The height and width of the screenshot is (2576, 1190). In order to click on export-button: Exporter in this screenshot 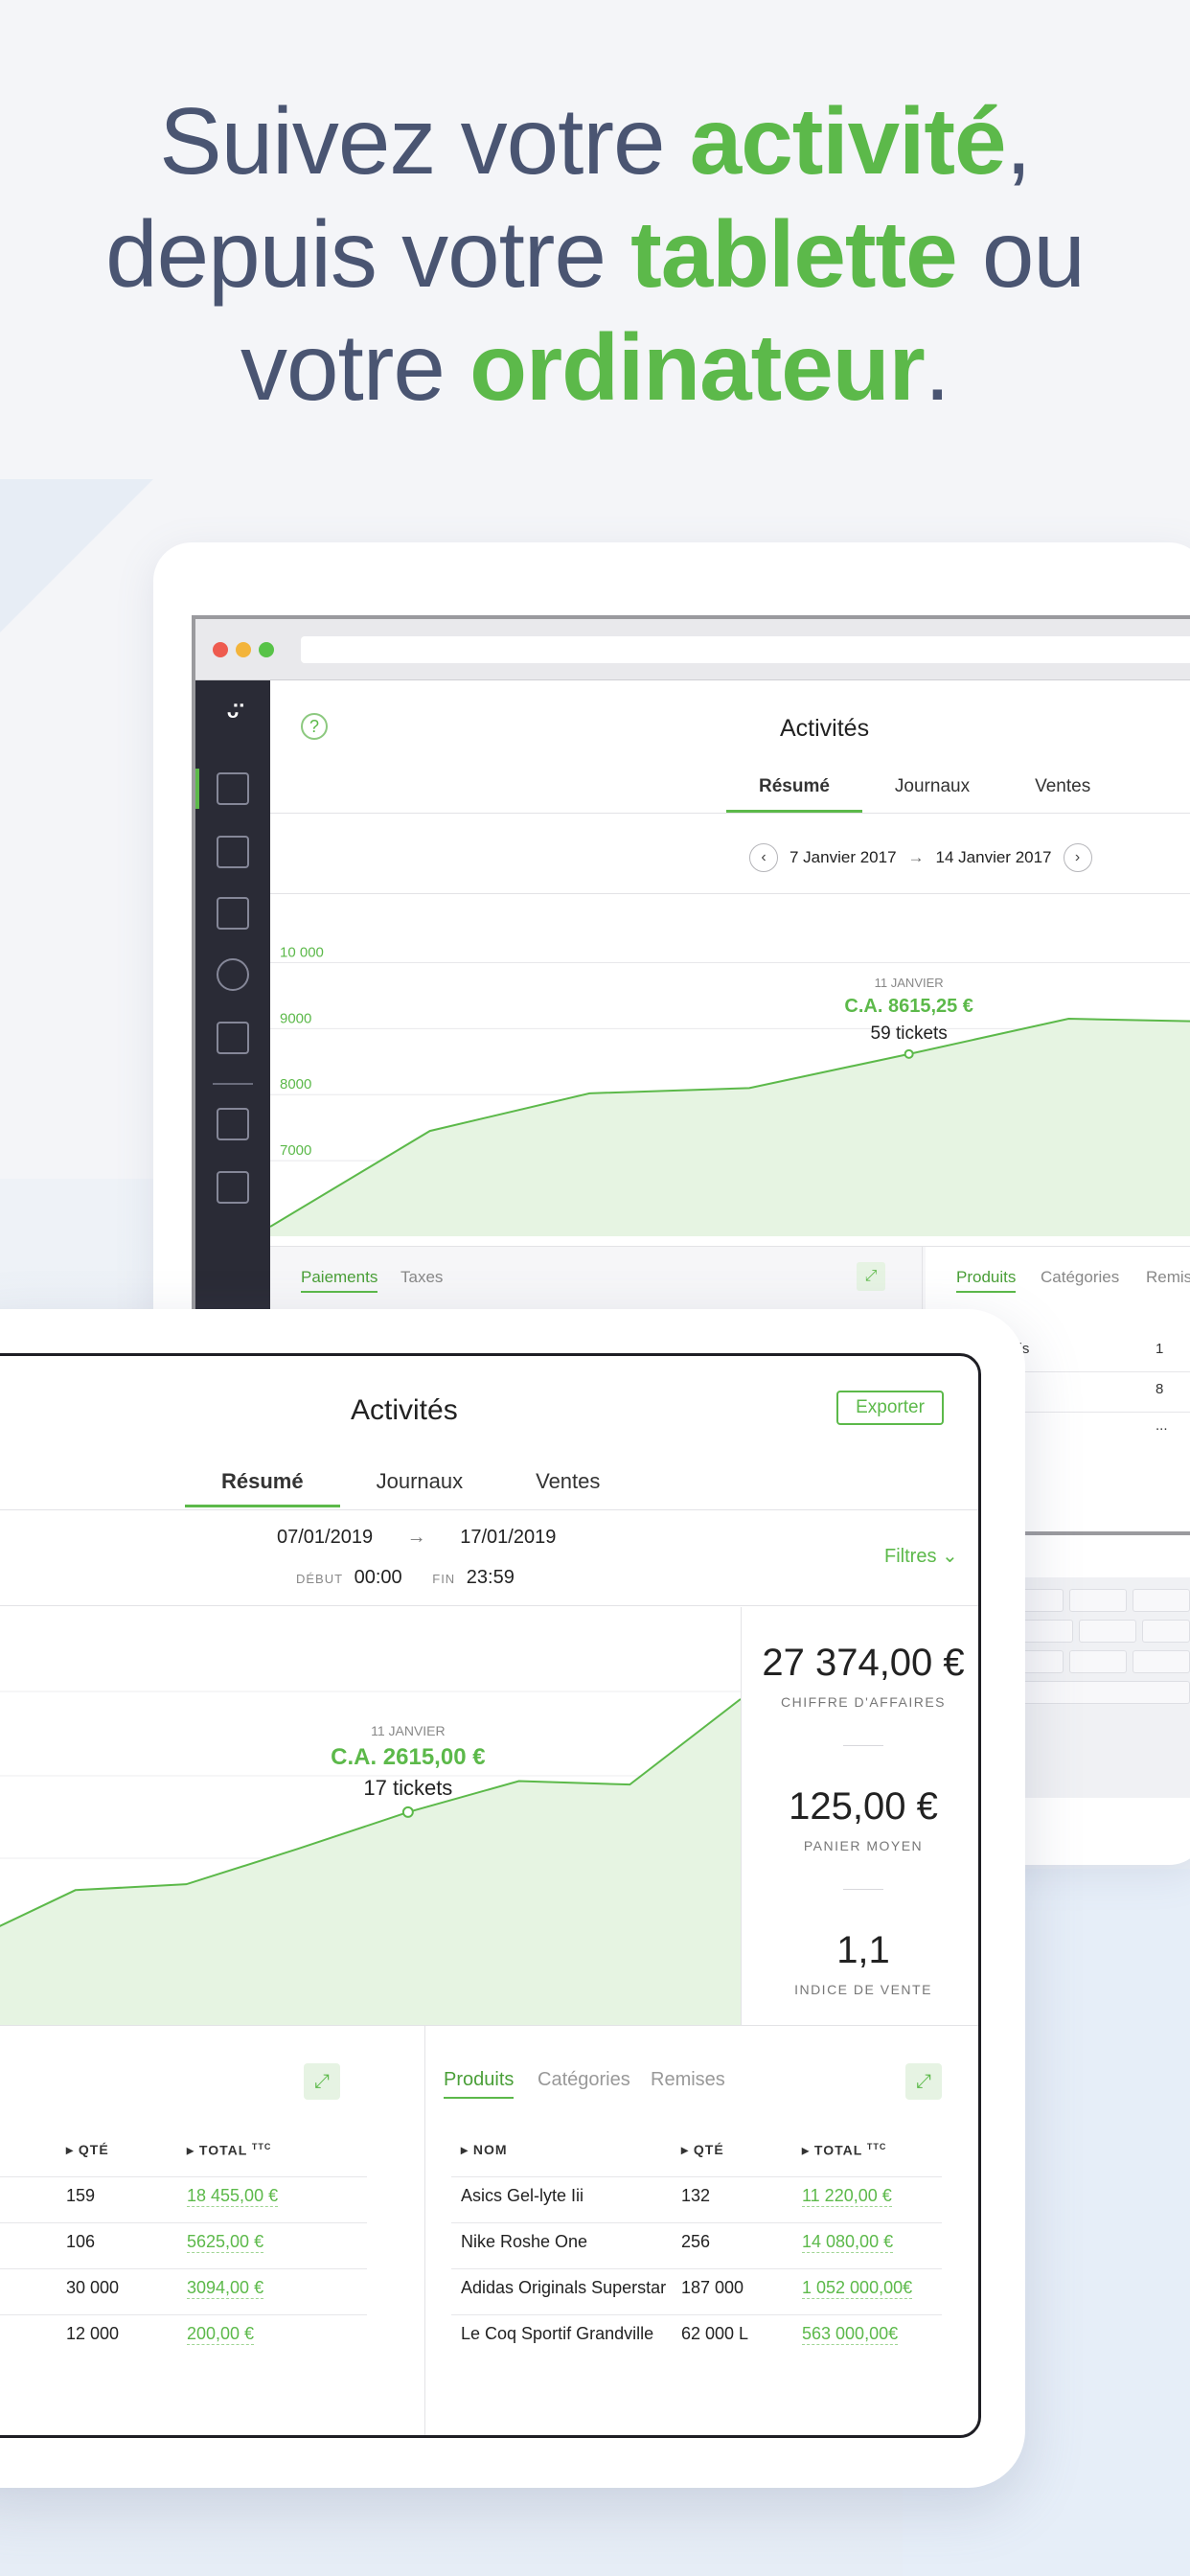, I will do `click(890, 1408)`.